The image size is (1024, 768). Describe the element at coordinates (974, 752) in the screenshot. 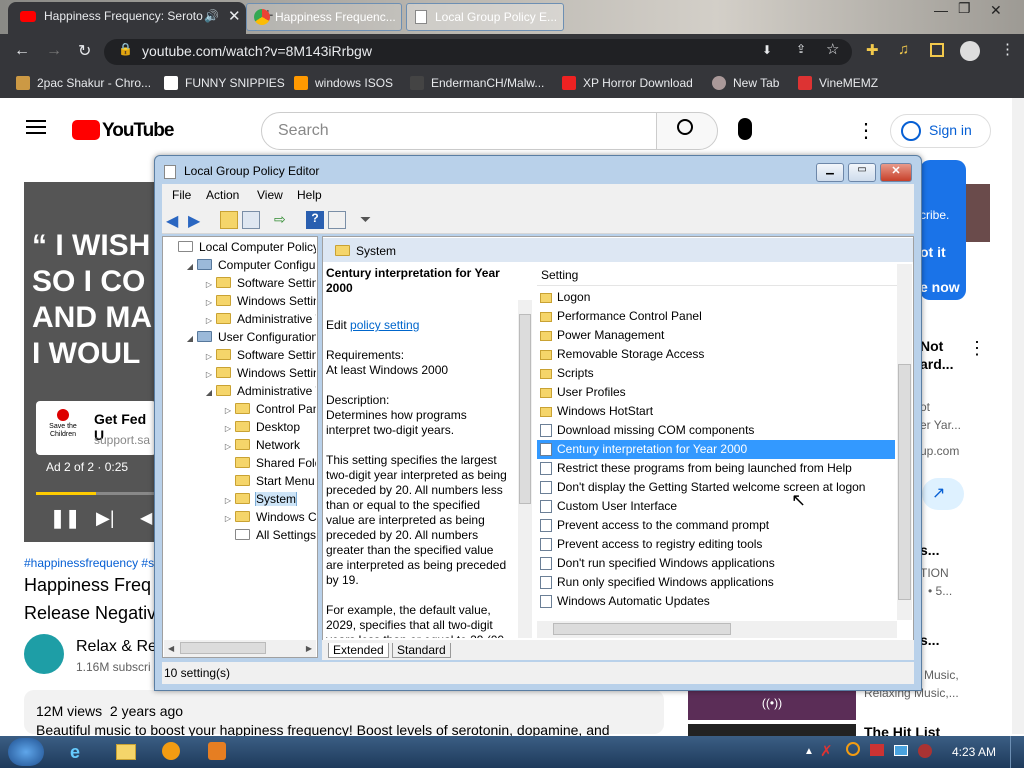

I see `clock: 4:23 AM` at that location.